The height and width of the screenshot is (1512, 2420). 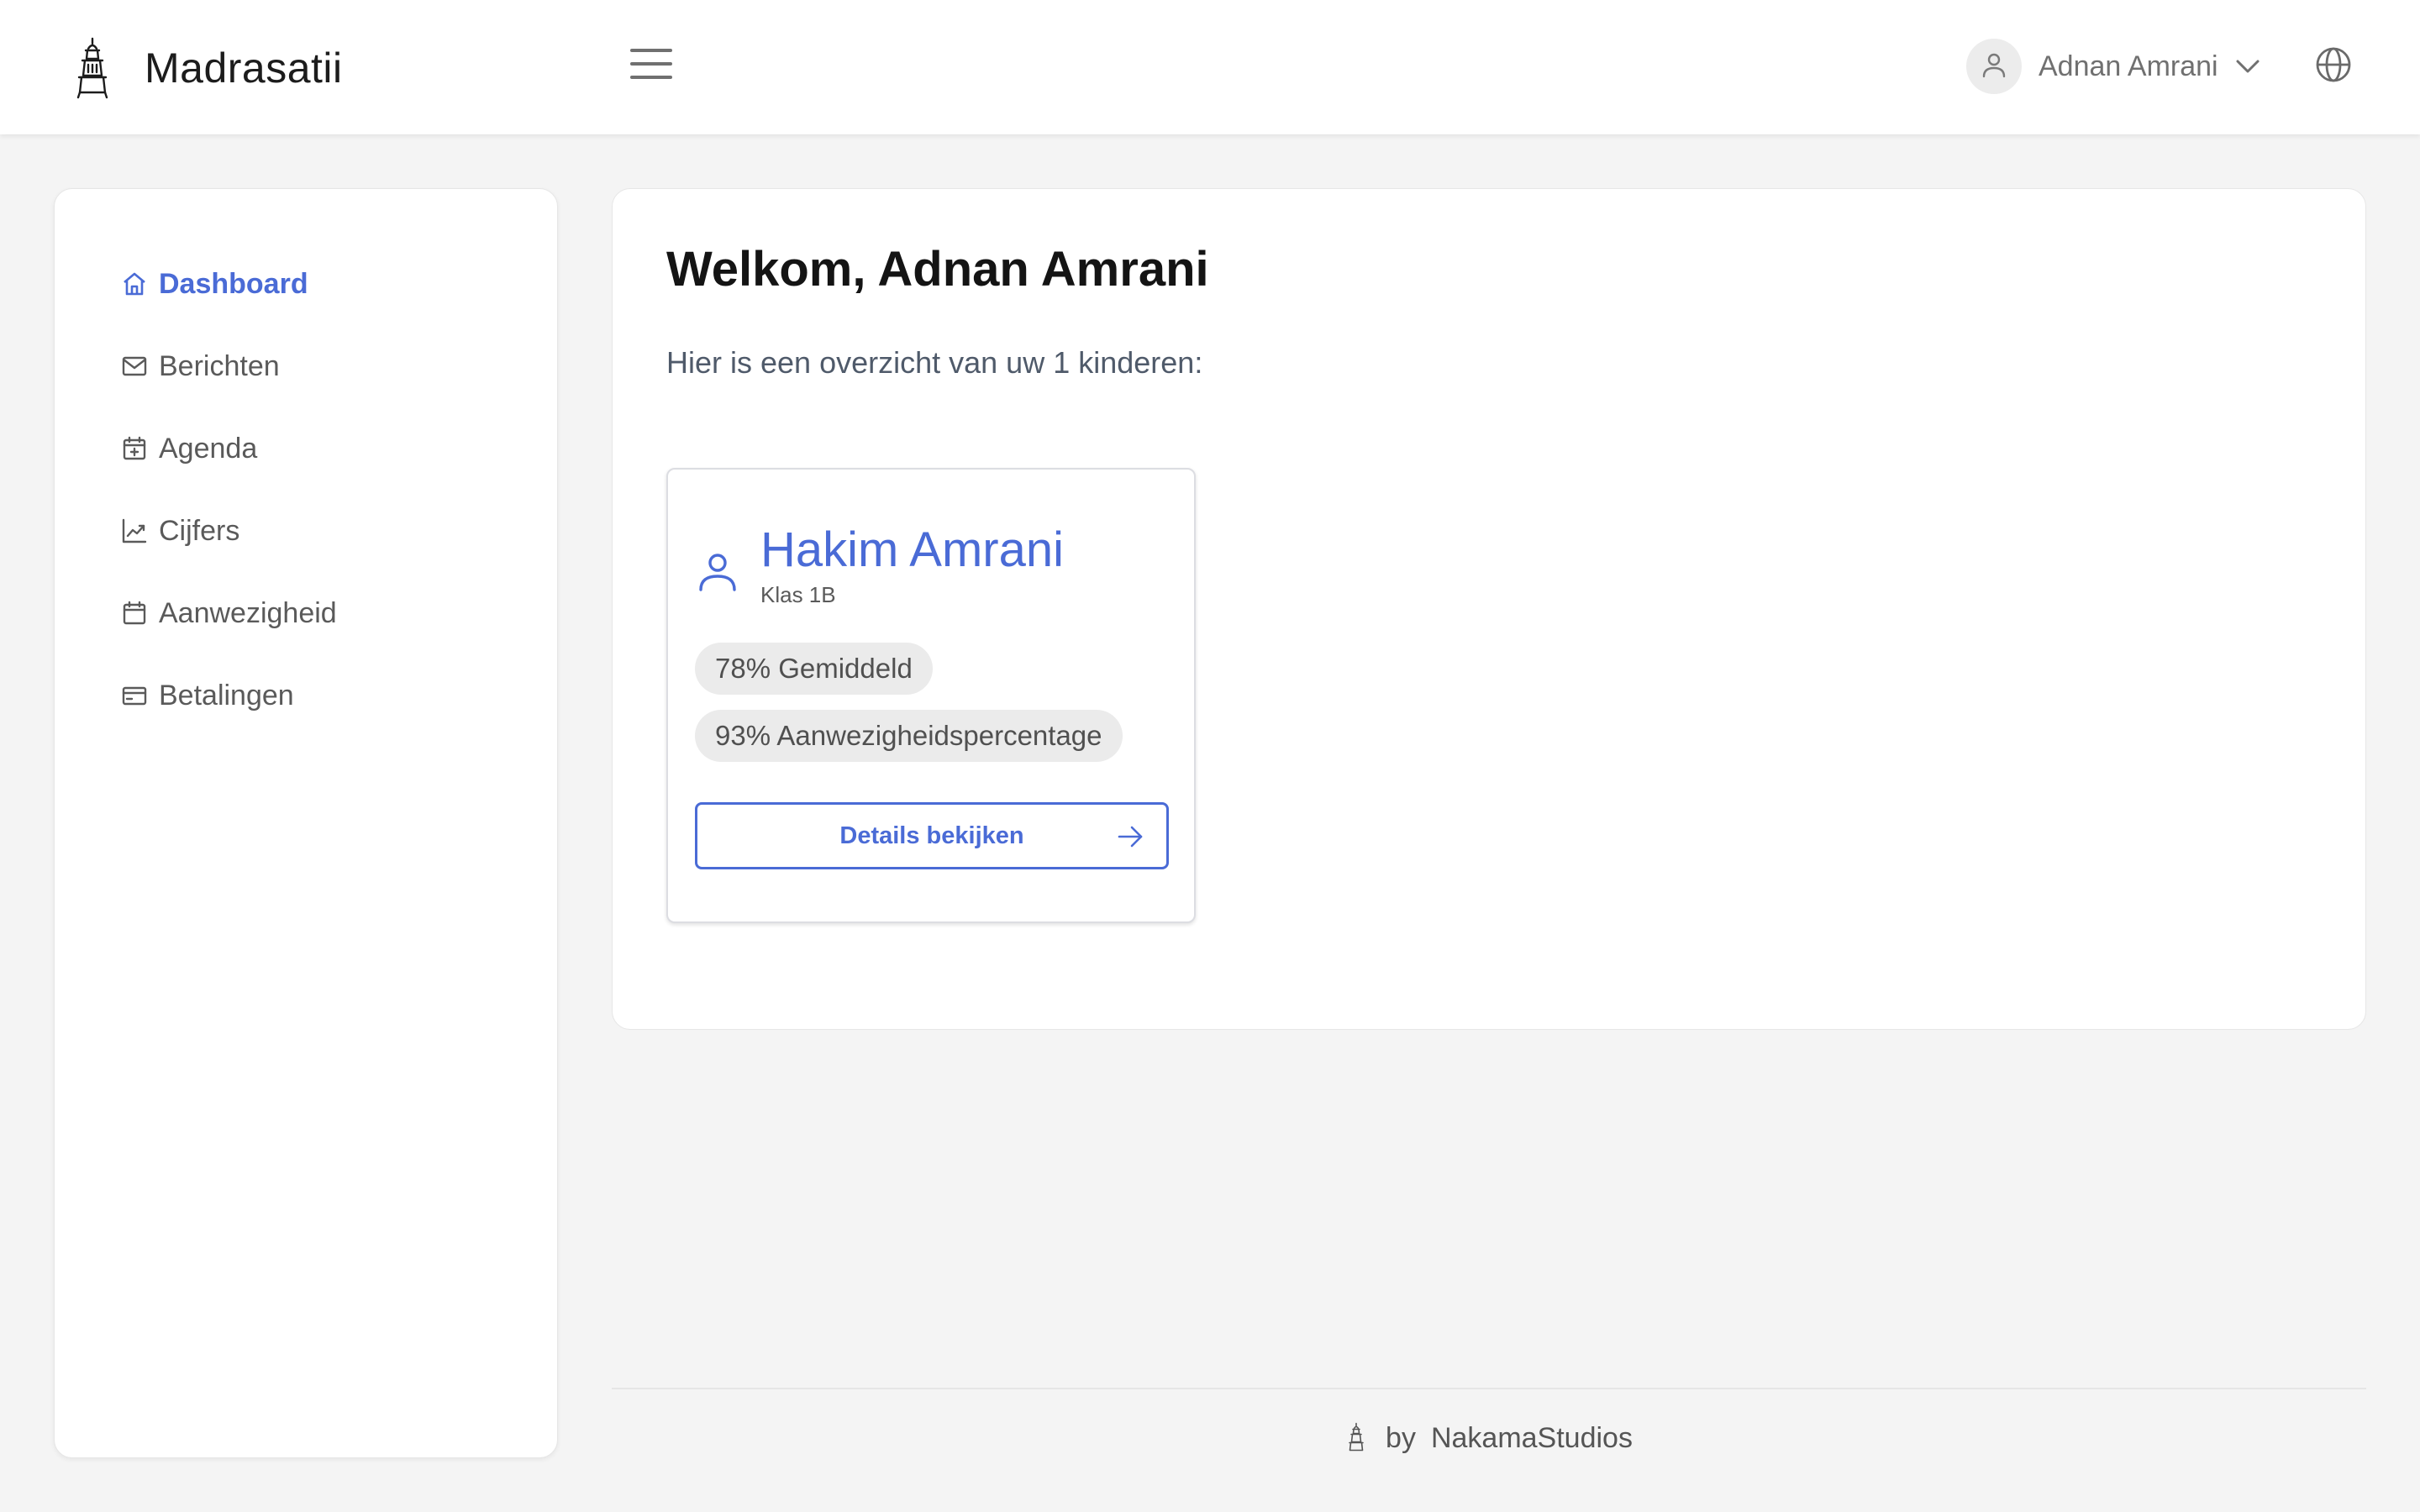 I want to click on sidebar-item-cijfers: Cijfers, so click(x=306, y=531).